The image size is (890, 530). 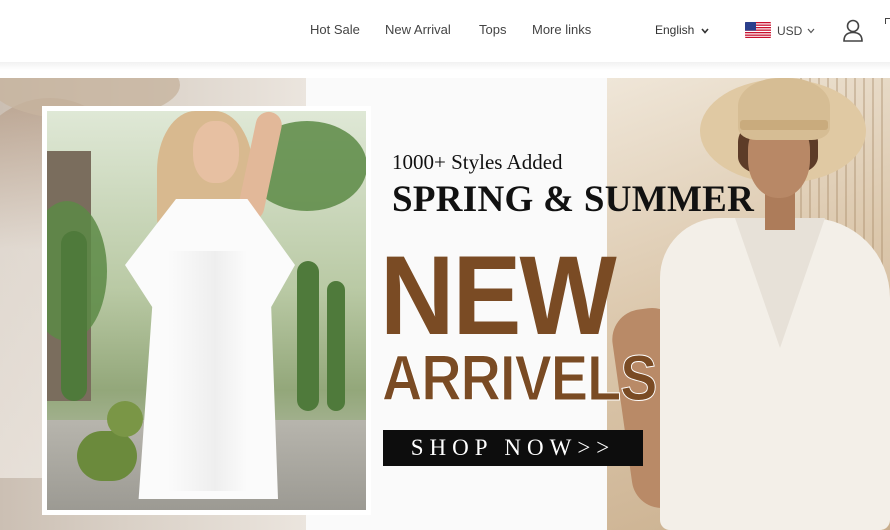 I want to click on model-face, so click(x=216, y=152).